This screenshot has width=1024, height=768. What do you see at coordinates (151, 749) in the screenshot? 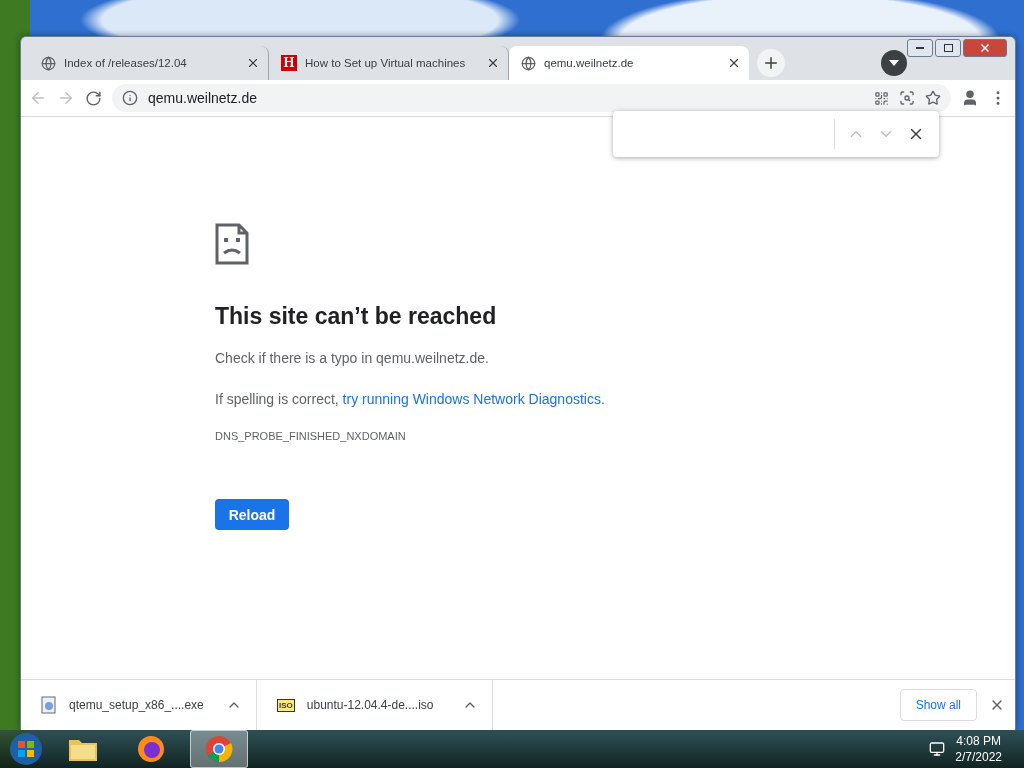
I see `firefox-icon` at bounding box center [151, 749].